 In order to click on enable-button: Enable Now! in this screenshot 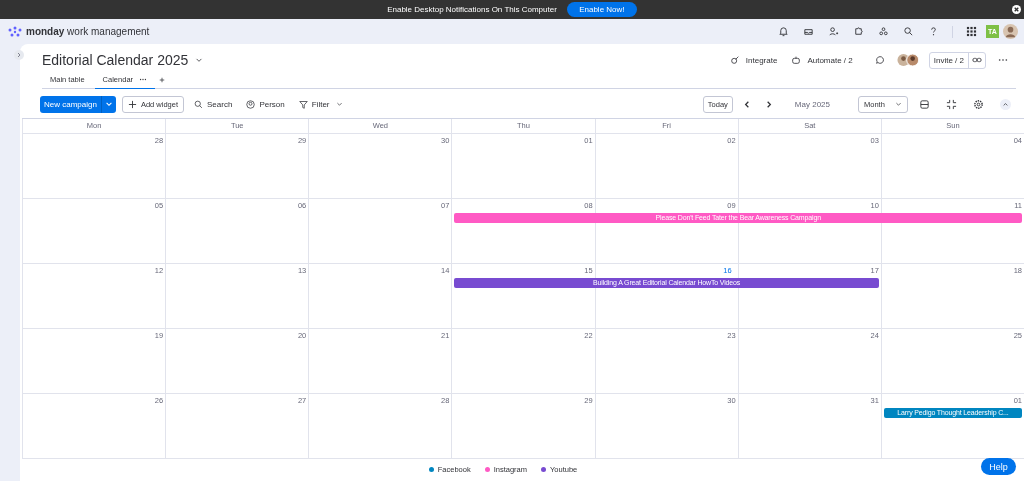, I will do `click(601, 9)`.